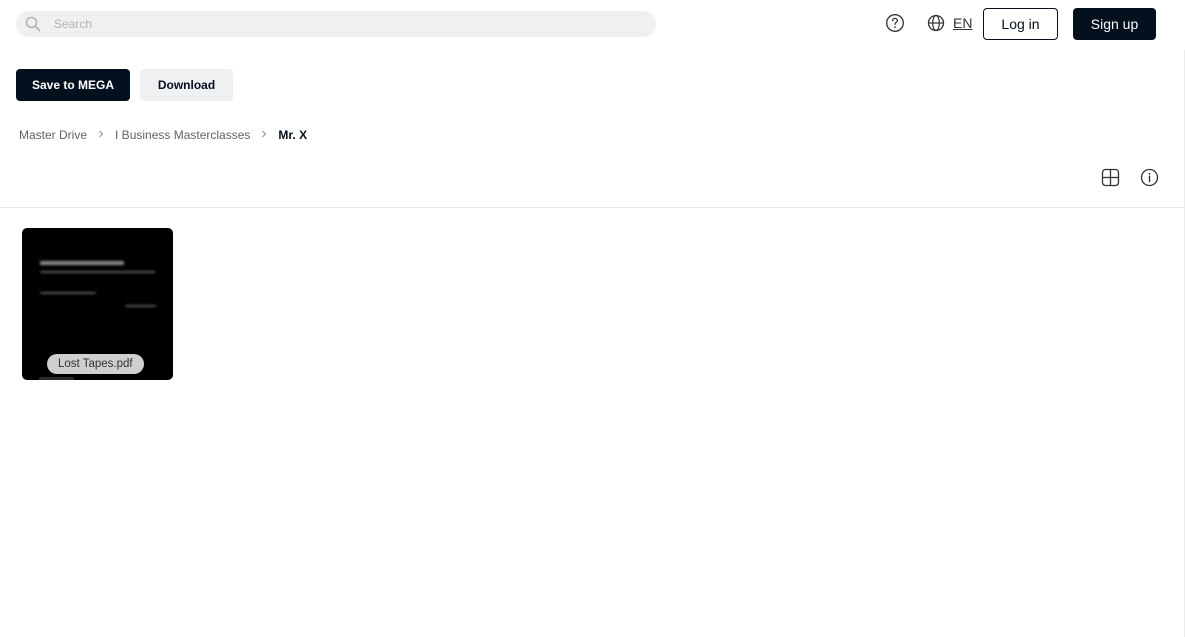 This screenshot has width=1185, height=637. I want to click on language-selector: EN, so click(949, 23).